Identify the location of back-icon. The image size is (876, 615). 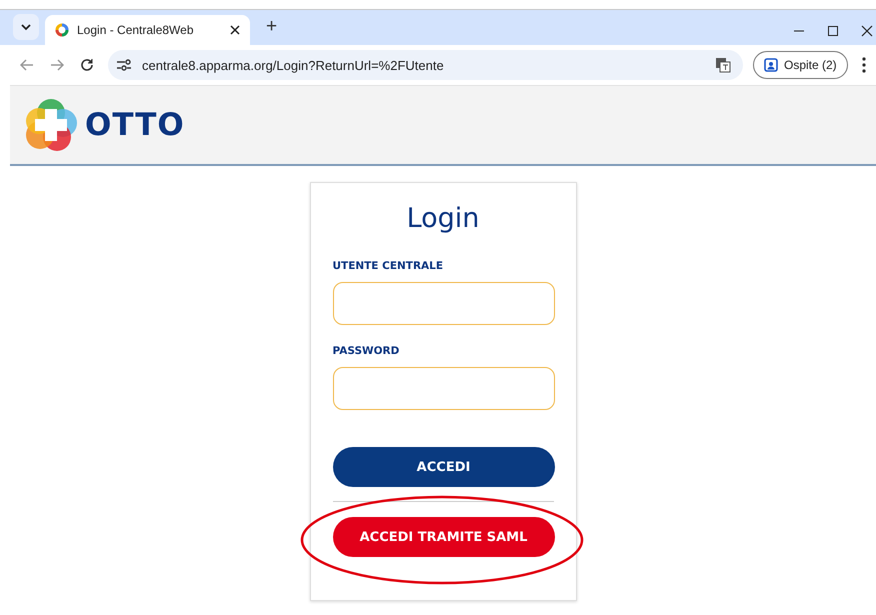
(27, 65).